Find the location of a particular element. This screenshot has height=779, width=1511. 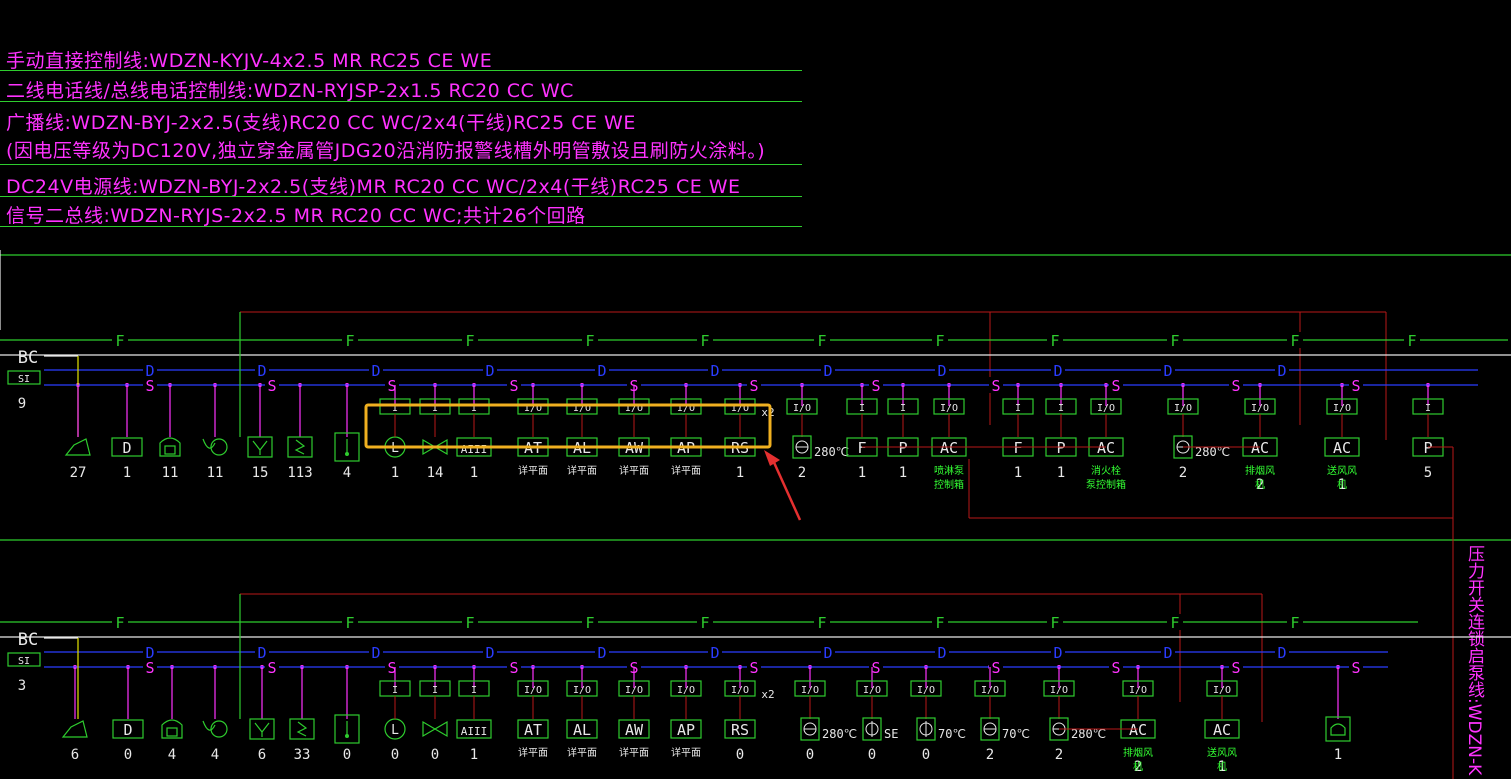

device-count: 6 is located at coordinates (75, 755).